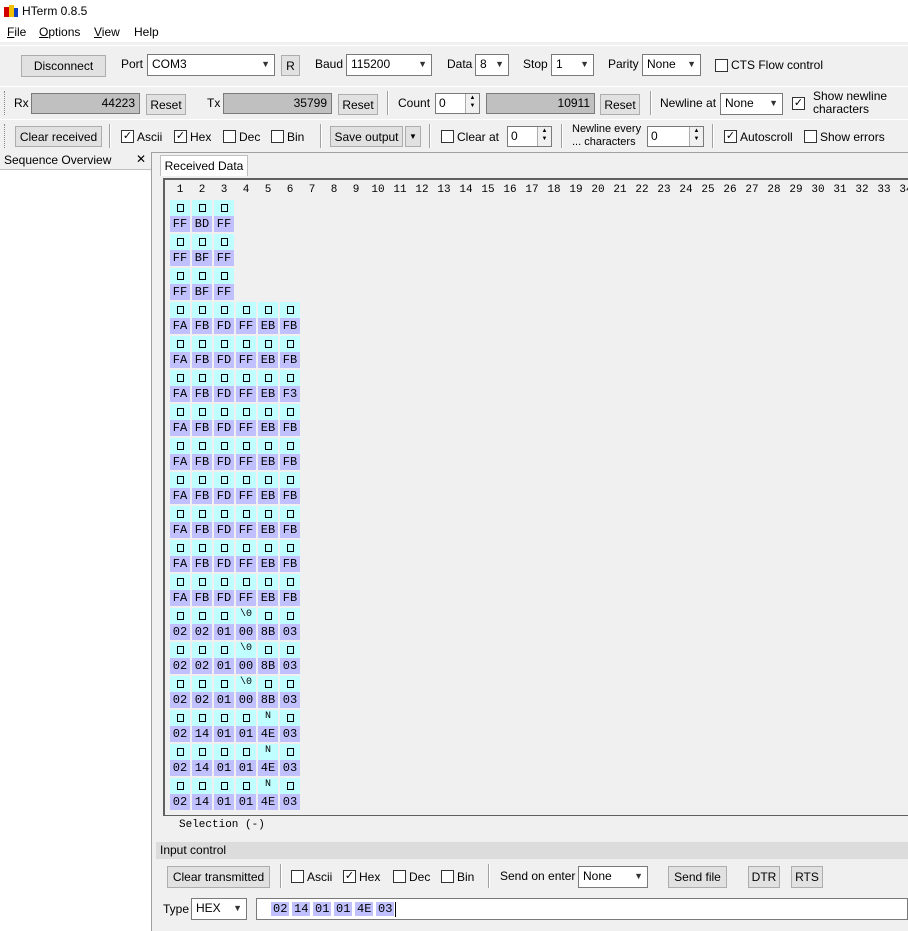 This screenshot has width=908, height=931. Describe the element at coordinates (268, 360) in the screenshot. I see `hex-value: EB` at that location.